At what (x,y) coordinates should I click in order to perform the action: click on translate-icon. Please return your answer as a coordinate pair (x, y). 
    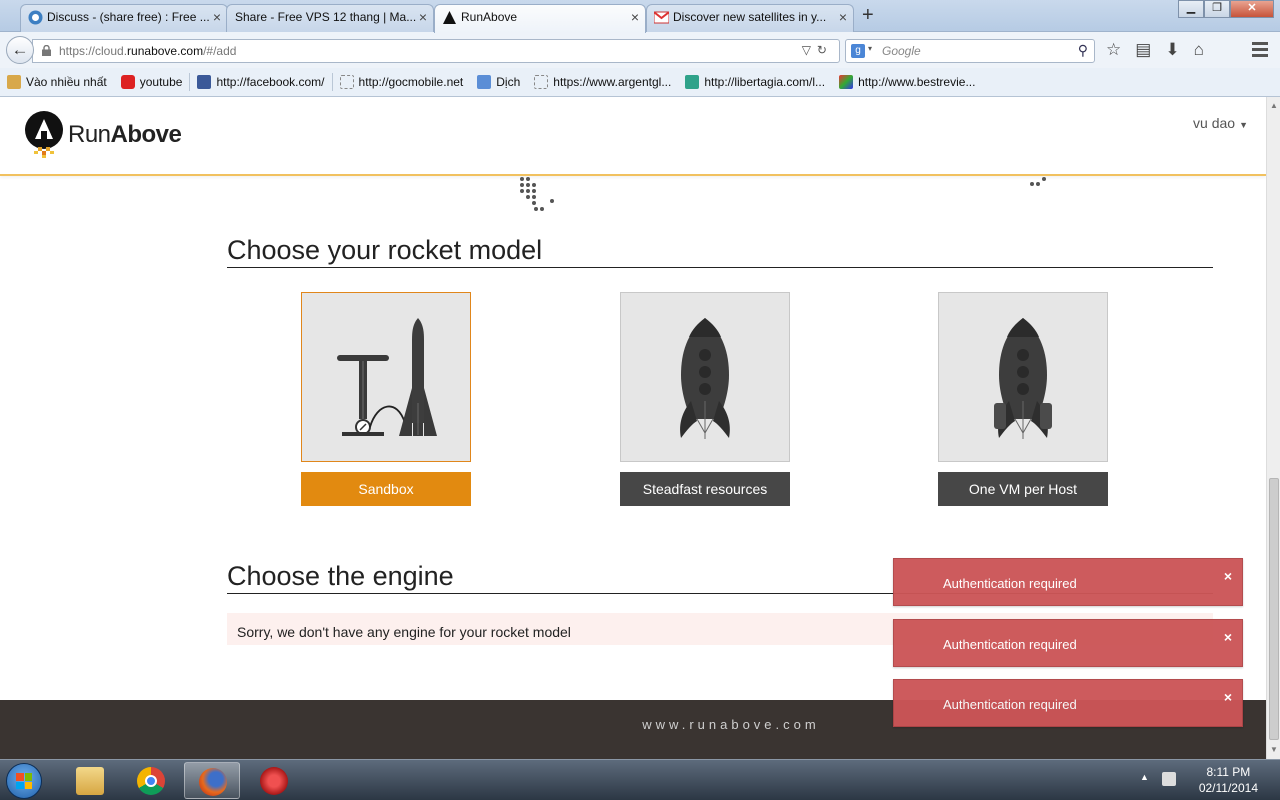
    Looking at the image, I should click on (484, 82).